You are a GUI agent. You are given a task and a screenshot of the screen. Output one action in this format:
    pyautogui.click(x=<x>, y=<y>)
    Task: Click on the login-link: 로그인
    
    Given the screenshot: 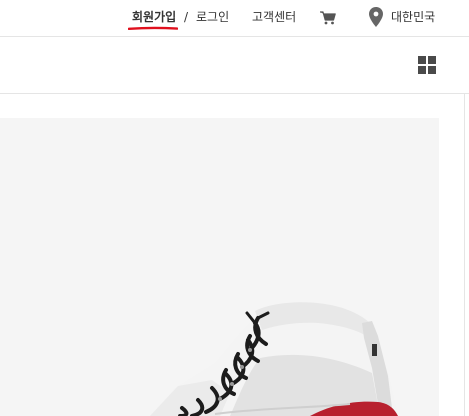 What is the action you would take?
    pyautogui.click(x=212, y=17)
    